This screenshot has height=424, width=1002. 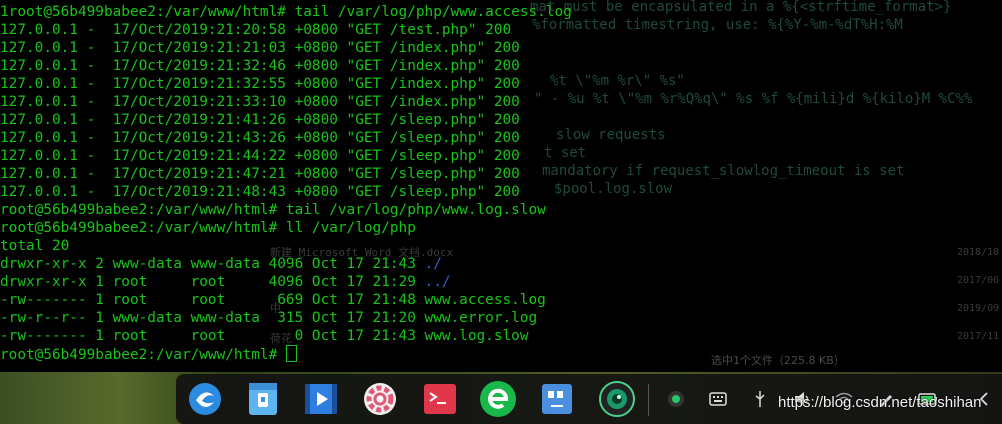 I want to click on shell-prompt: root@56b499babee2:/var/www/html#, so click(x=143, y=355).